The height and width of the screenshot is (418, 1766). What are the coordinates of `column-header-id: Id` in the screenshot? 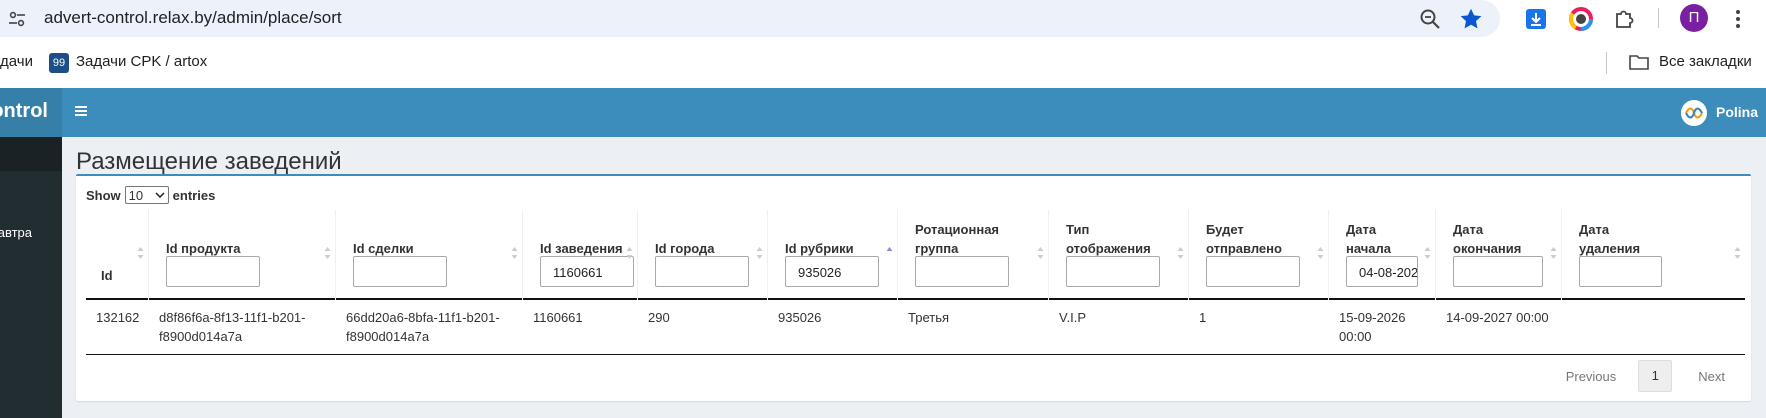 It's located at (117, 255).